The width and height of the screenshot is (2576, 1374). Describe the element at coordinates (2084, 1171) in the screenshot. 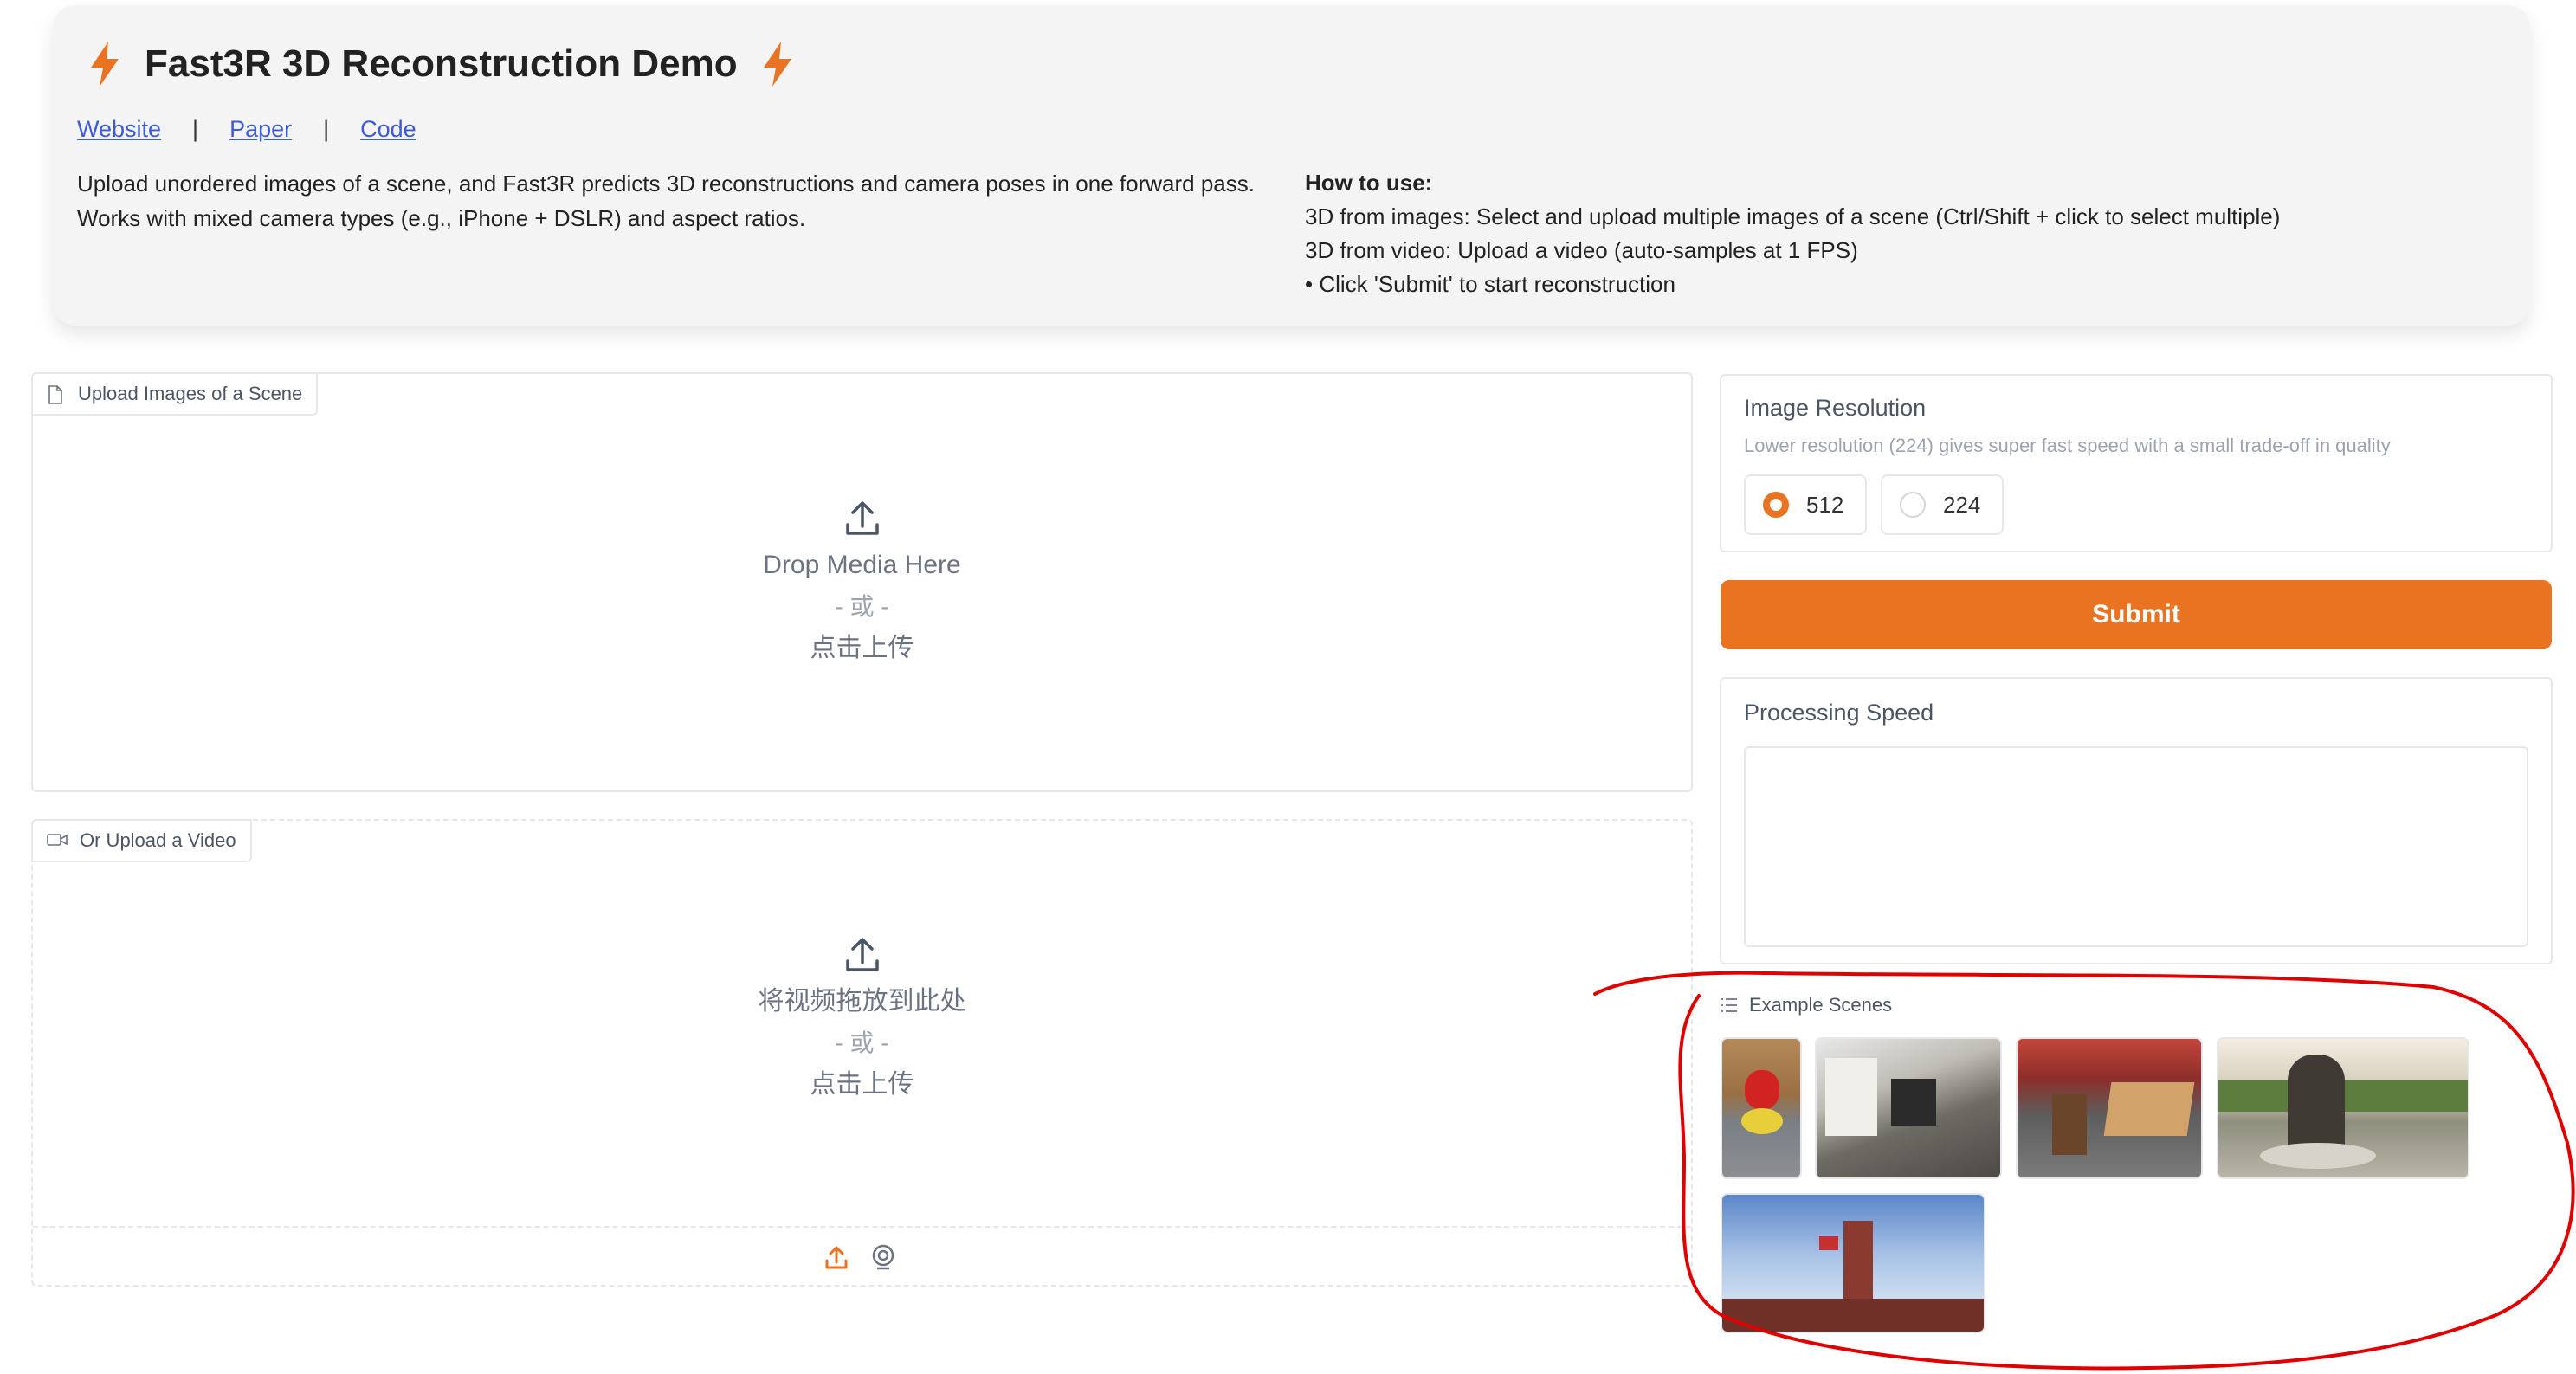

I see `red-annotation-circle` at that location.